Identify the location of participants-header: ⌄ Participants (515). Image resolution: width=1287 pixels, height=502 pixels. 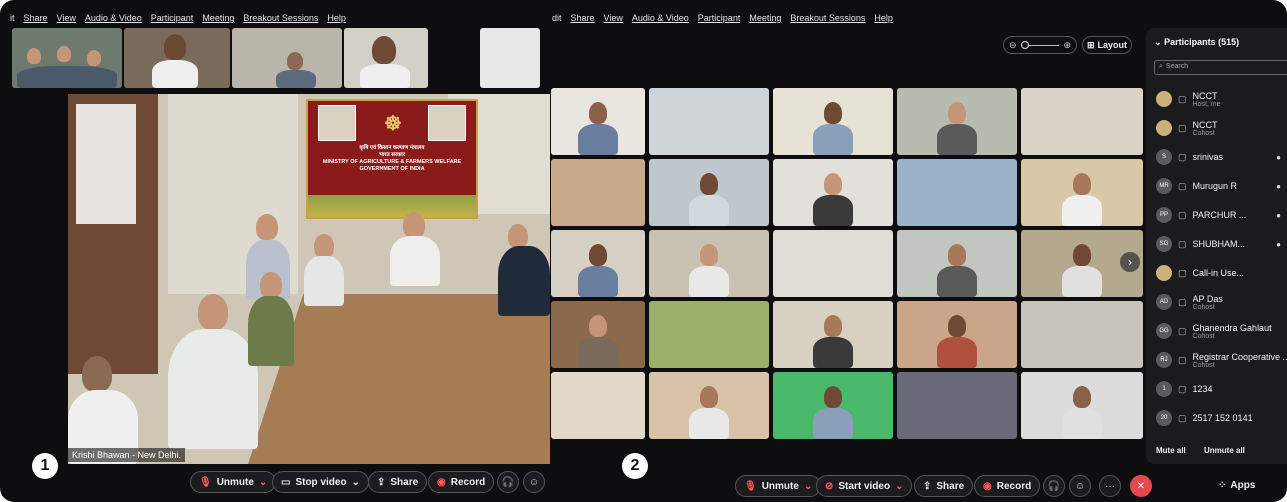
(1196, 42).